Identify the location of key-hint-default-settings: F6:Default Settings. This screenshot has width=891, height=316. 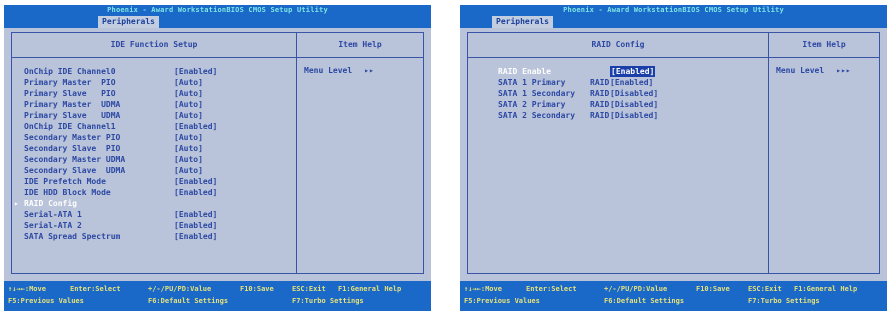
(188, 301).